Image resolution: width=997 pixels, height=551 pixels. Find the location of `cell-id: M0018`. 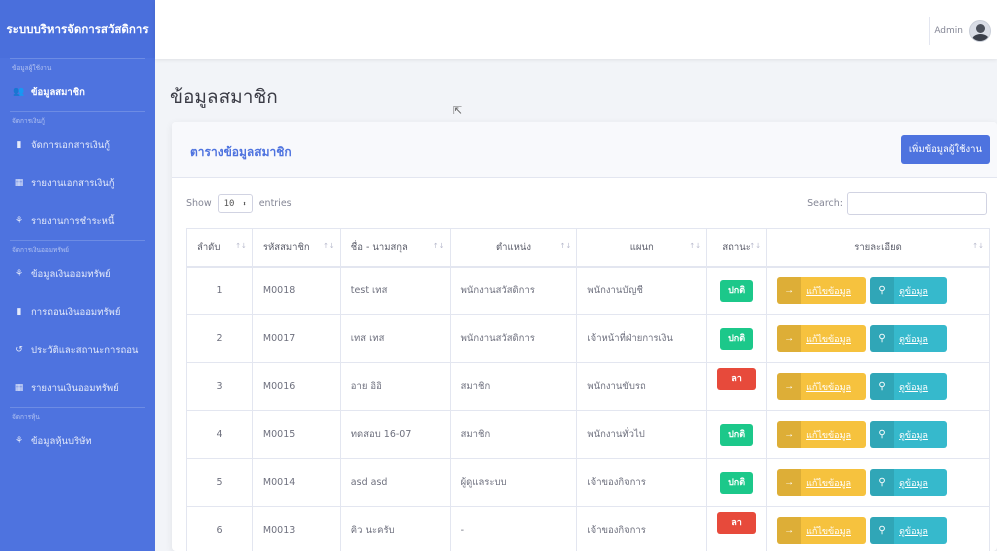

cell-id: M0018 is located at coordinates (296, 290).